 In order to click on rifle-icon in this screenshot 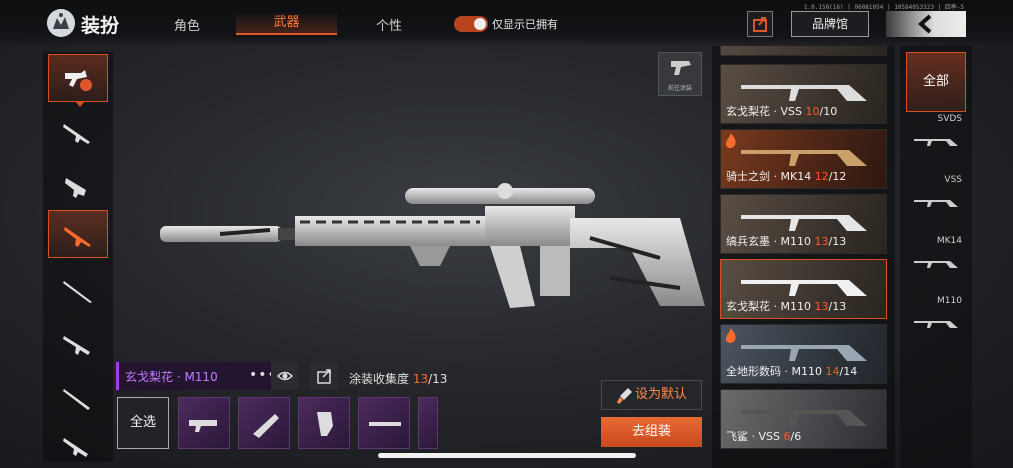, I will do `click(76, 134)`.